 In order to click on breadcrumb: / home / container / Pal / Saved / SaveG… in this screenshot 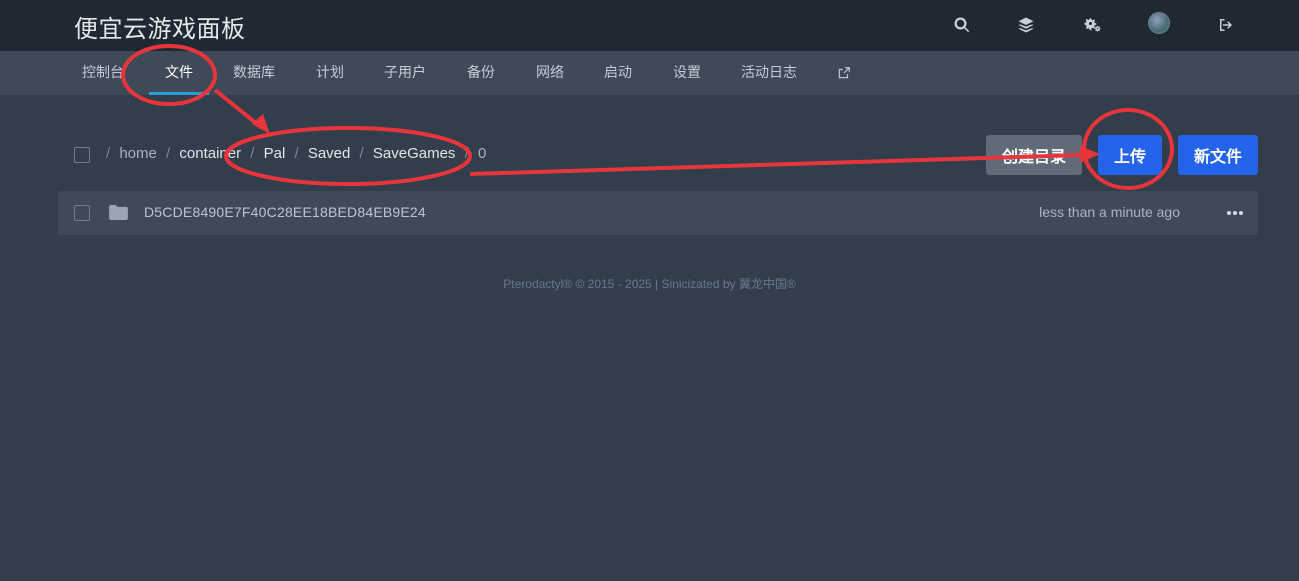, I will do `click(296, 153)`.